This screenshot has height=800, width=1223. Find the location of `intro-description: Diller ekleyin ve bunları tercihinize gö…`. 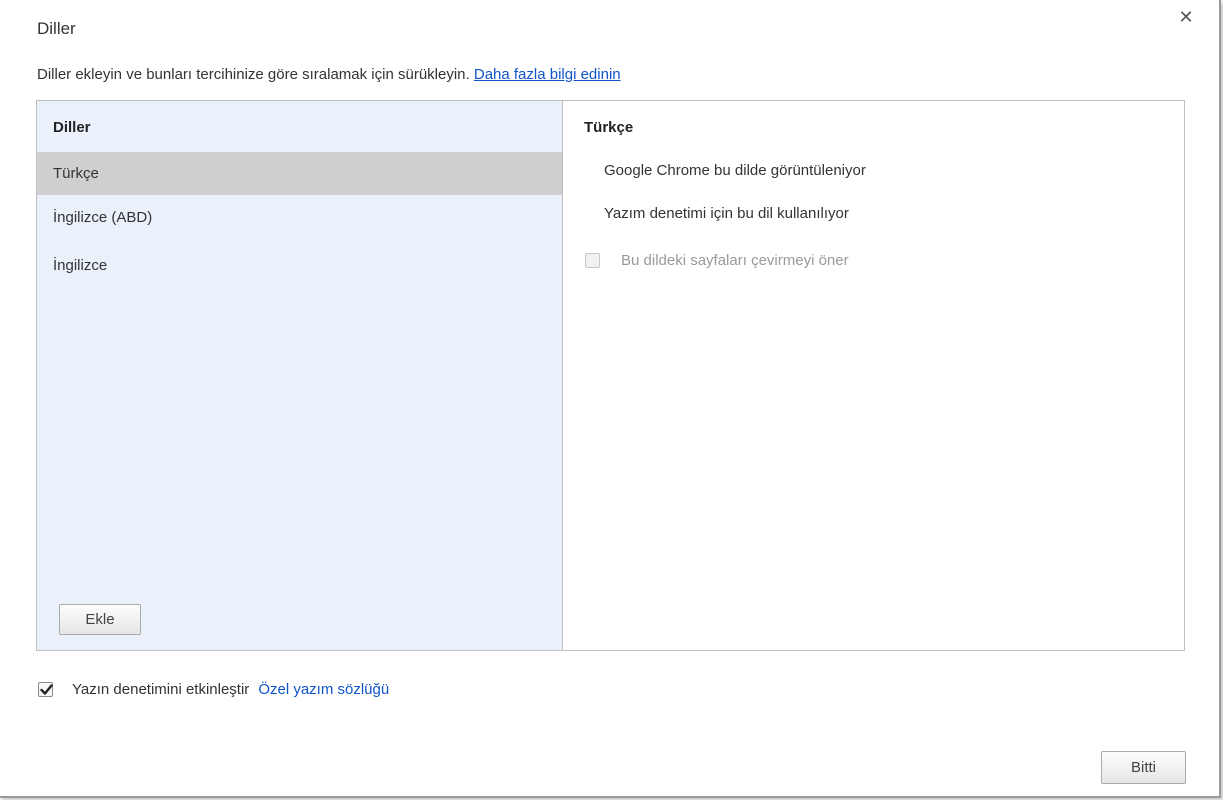

intro-description: Diller ekleyin ve bunları tercihinize gö… is located at coordinates (253, 74).